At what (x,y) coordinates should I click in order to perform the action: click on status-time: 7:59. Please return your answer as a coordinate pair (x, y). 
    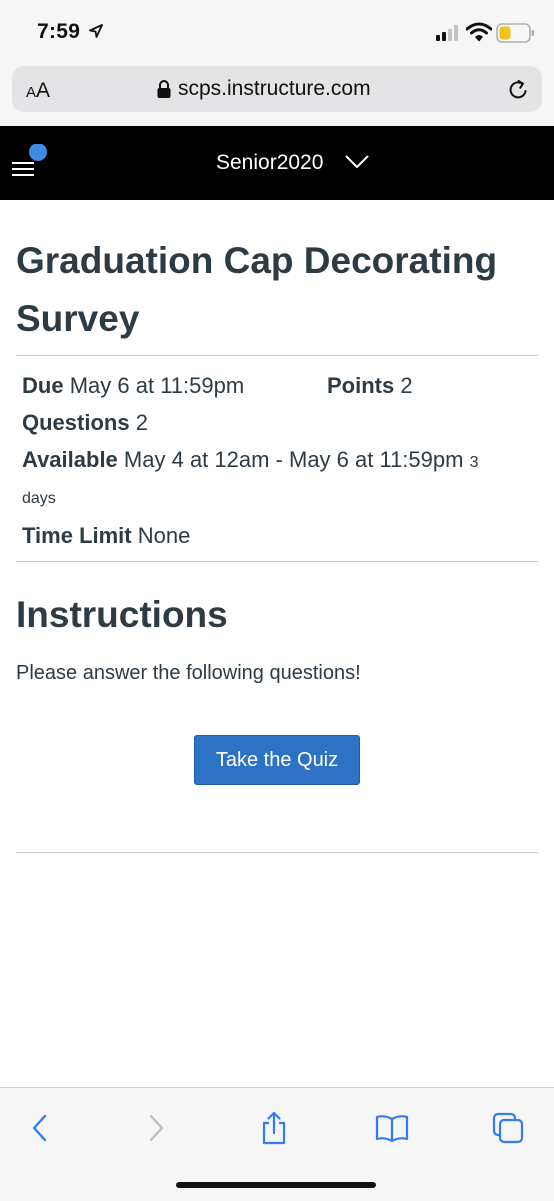
    Looking at the image, I should click on (59, 31).